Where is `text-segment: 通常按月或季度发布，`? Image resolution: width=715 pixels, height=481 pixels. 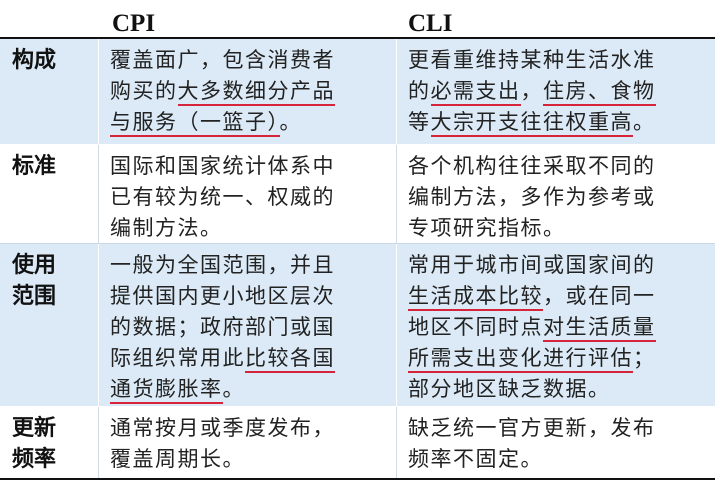
text-segment: 通常按月或季度发布， is located at coordinates (222, 428).